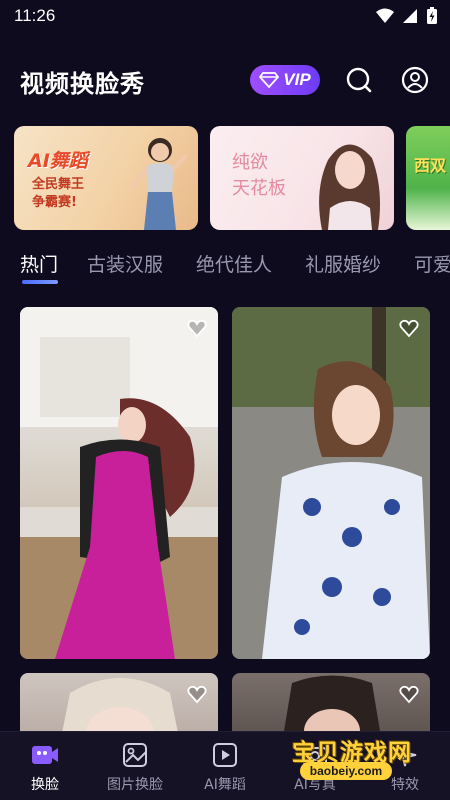 The image size is (450, 800). Describe the element at coordinates (58, 184) in the screenshot. I see `banner-line: 全民舞王` at that location.